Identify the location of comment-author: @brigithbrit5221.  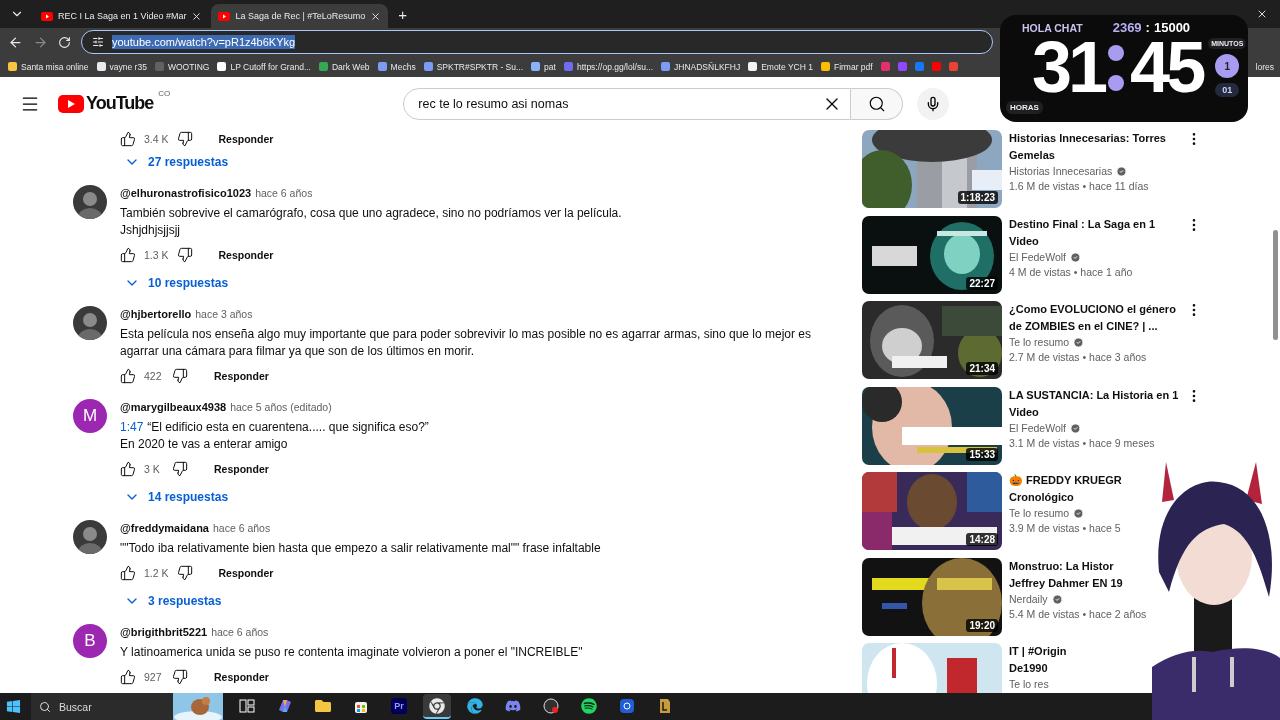
(164, 632).